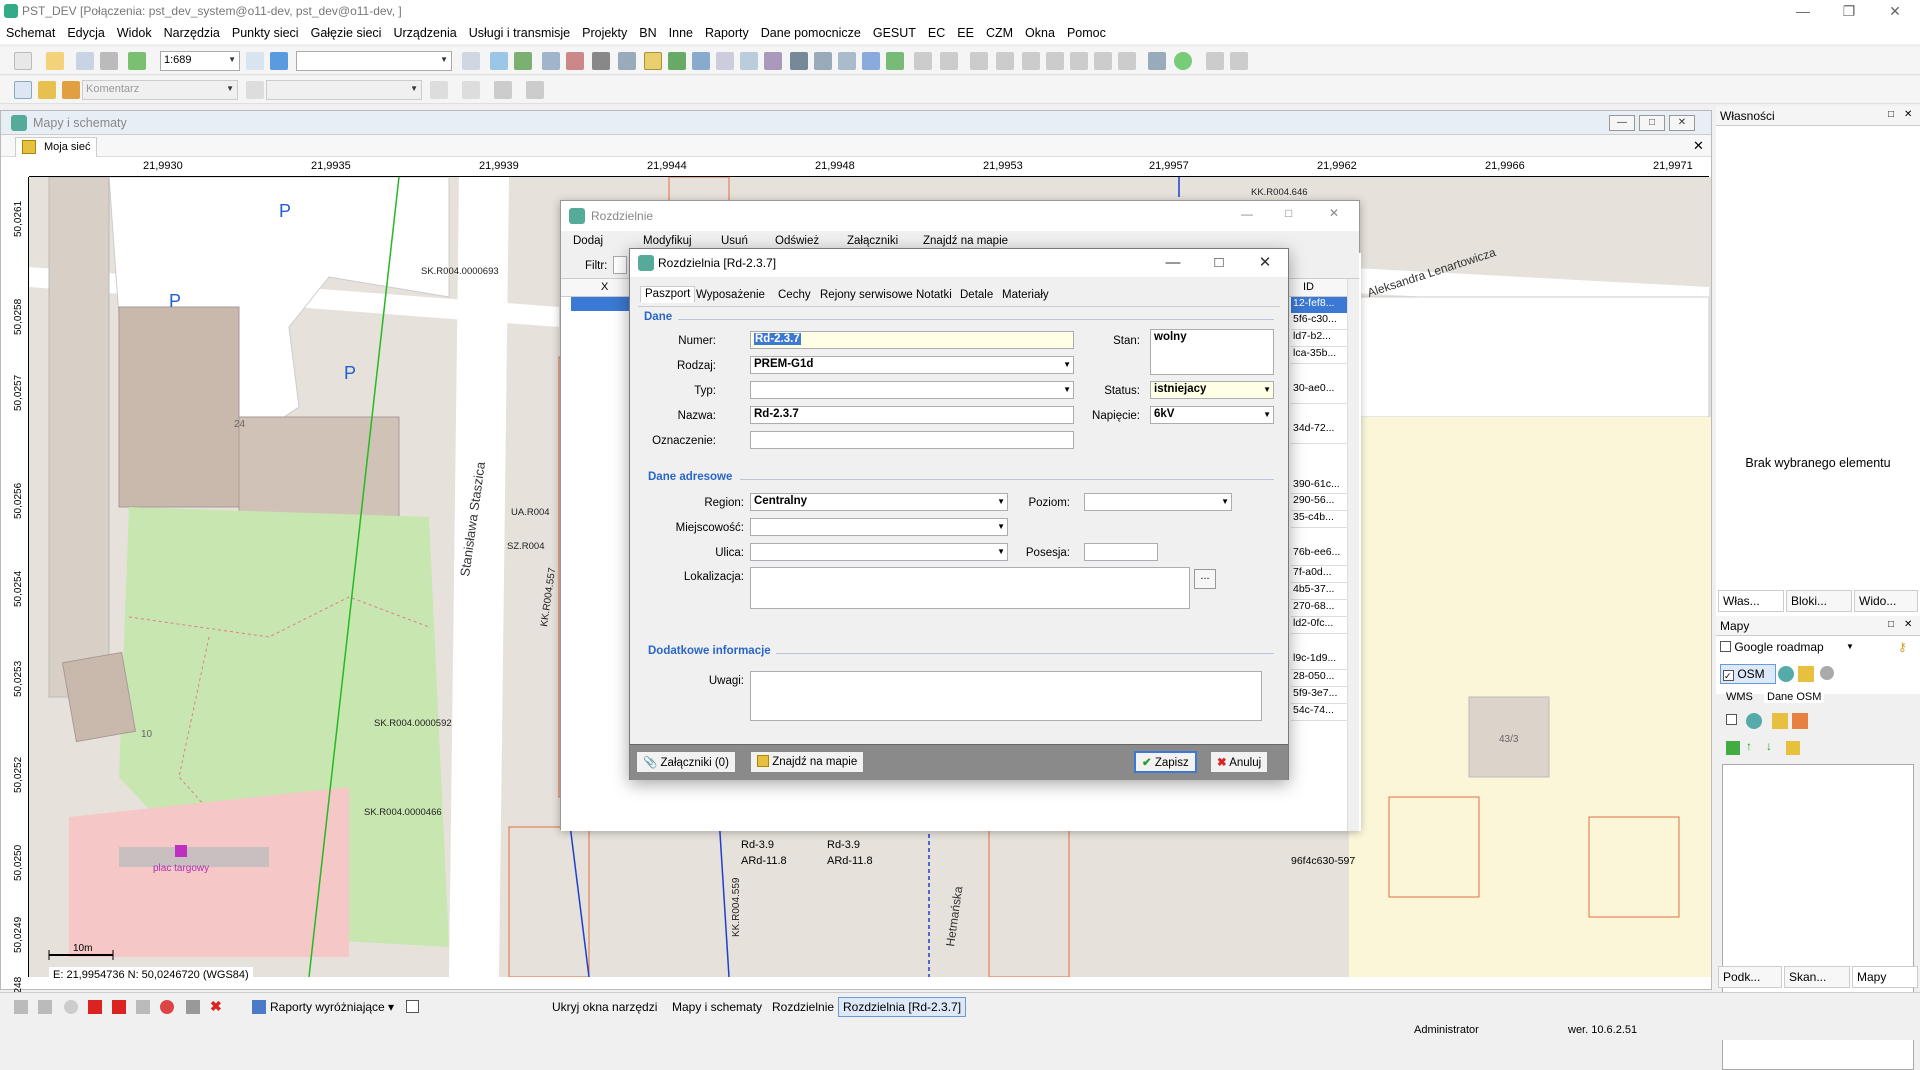 The width and height of the screenshot is (1920, 1070). I want to click on pencil-icon, so click(47, 90).